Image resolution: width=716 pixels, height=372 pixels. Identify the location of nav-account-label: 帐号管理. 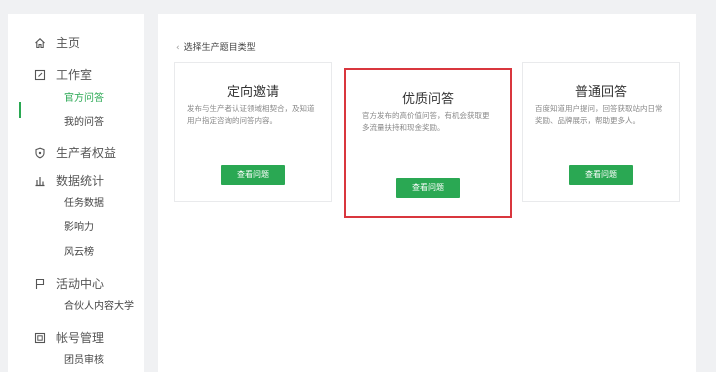
(80, 338).